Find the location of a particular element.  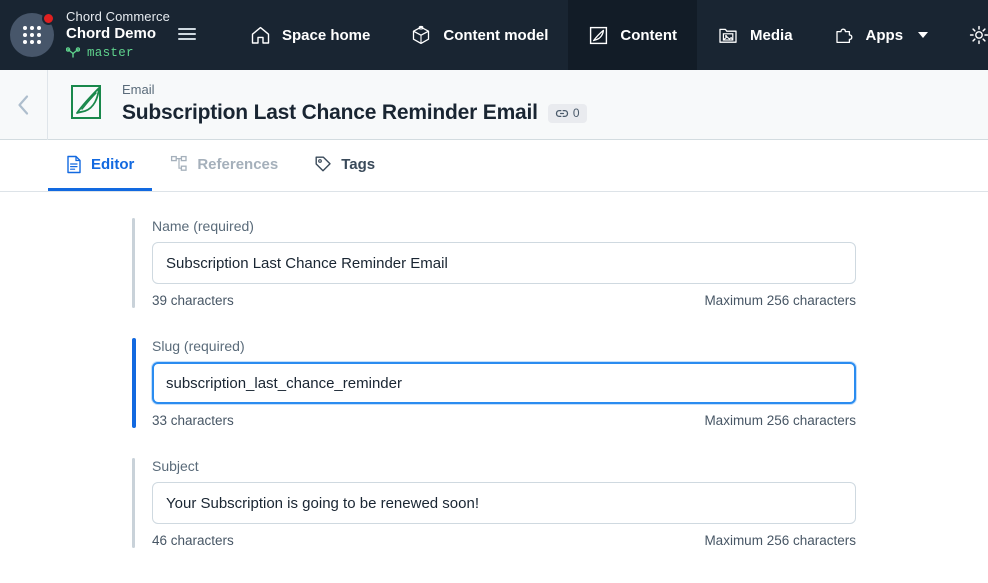

back-button is located at coordinates (24, 104).